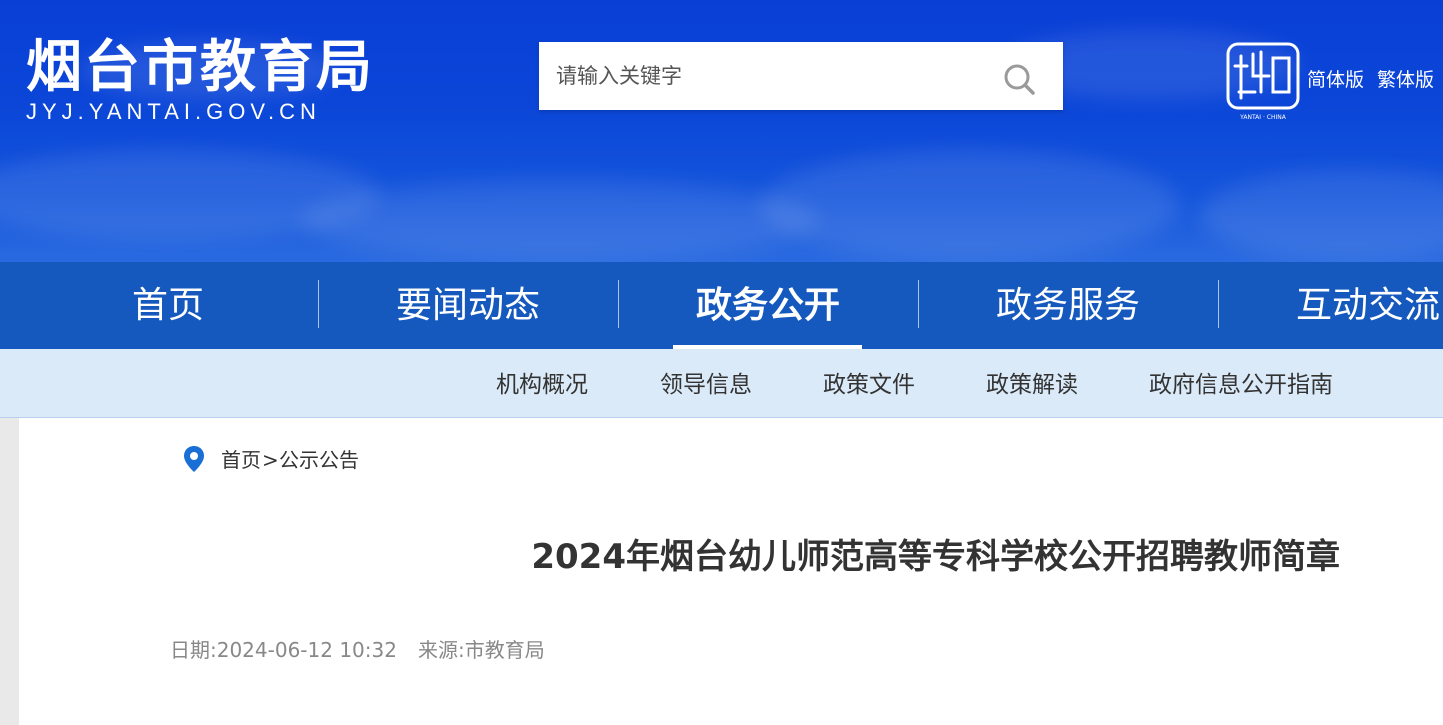 This screenshot has width=1443, height=725. I want to click on article-title: 2024年烟台幼儿师范高等专科学校公开招聘教师简章, so click(935, 557).